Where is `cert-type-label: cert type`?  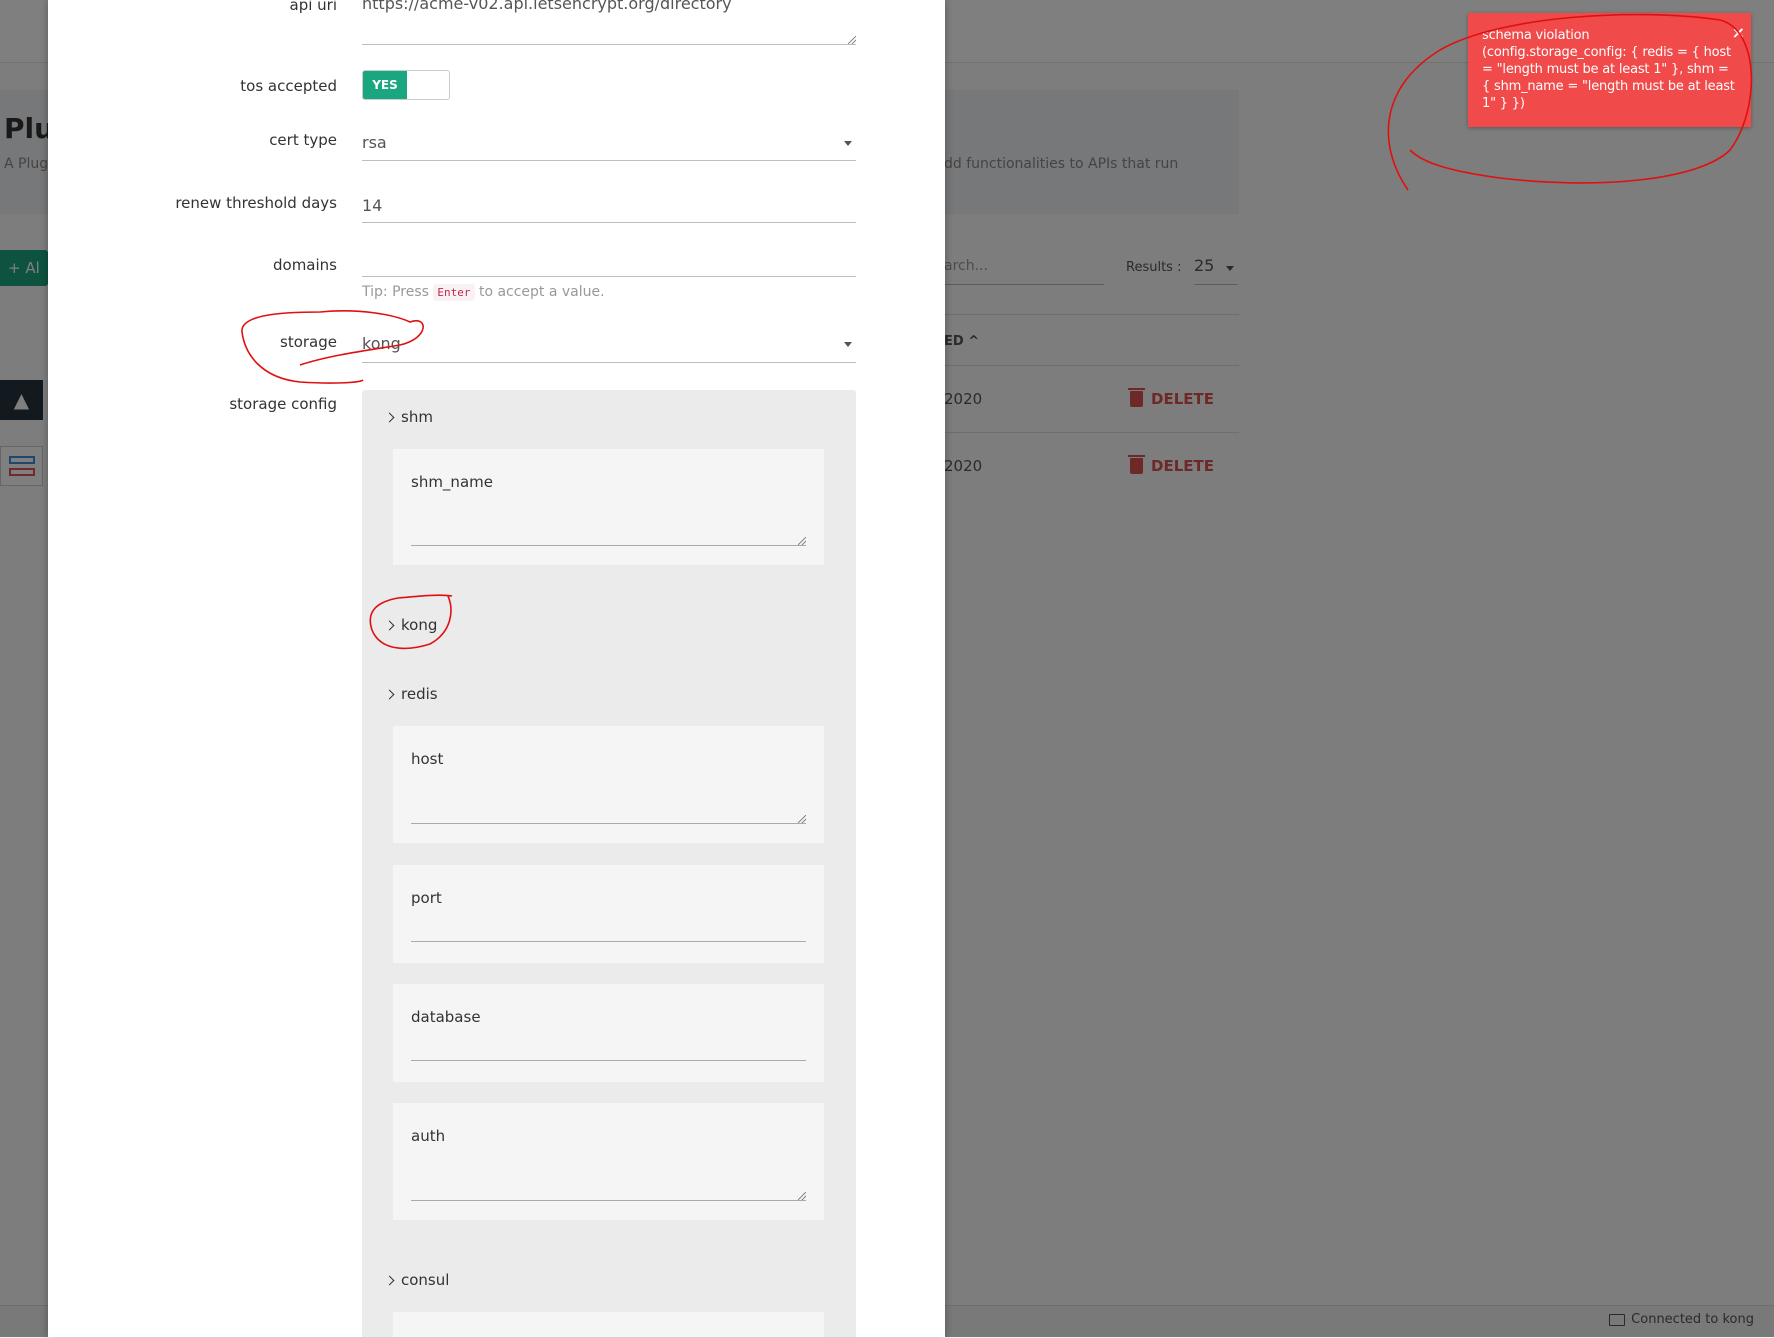 cert-type-label: cert type is located at coordinates (303, 140).